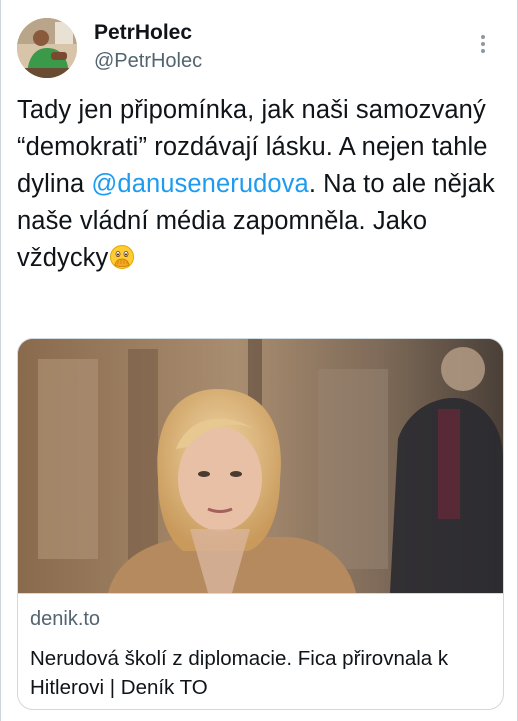 The image size is (518, 721). What do you see at coordinates (199, 184) in the screenshot?
I see `mention-link: @danusenerudova` at bounding box center [199, 184].